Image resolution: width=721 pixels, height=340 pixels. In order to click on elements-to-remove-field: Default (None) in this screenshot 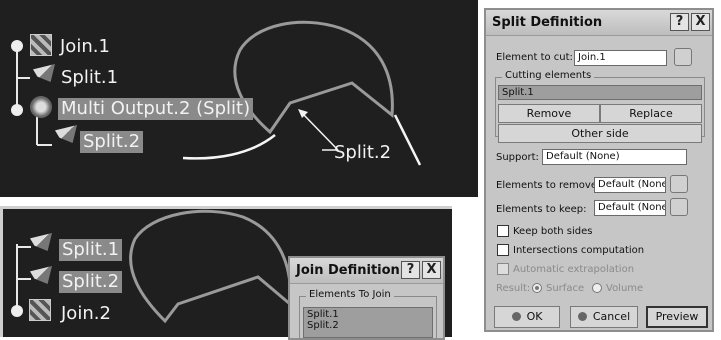, I will do `click(630, 185)`.